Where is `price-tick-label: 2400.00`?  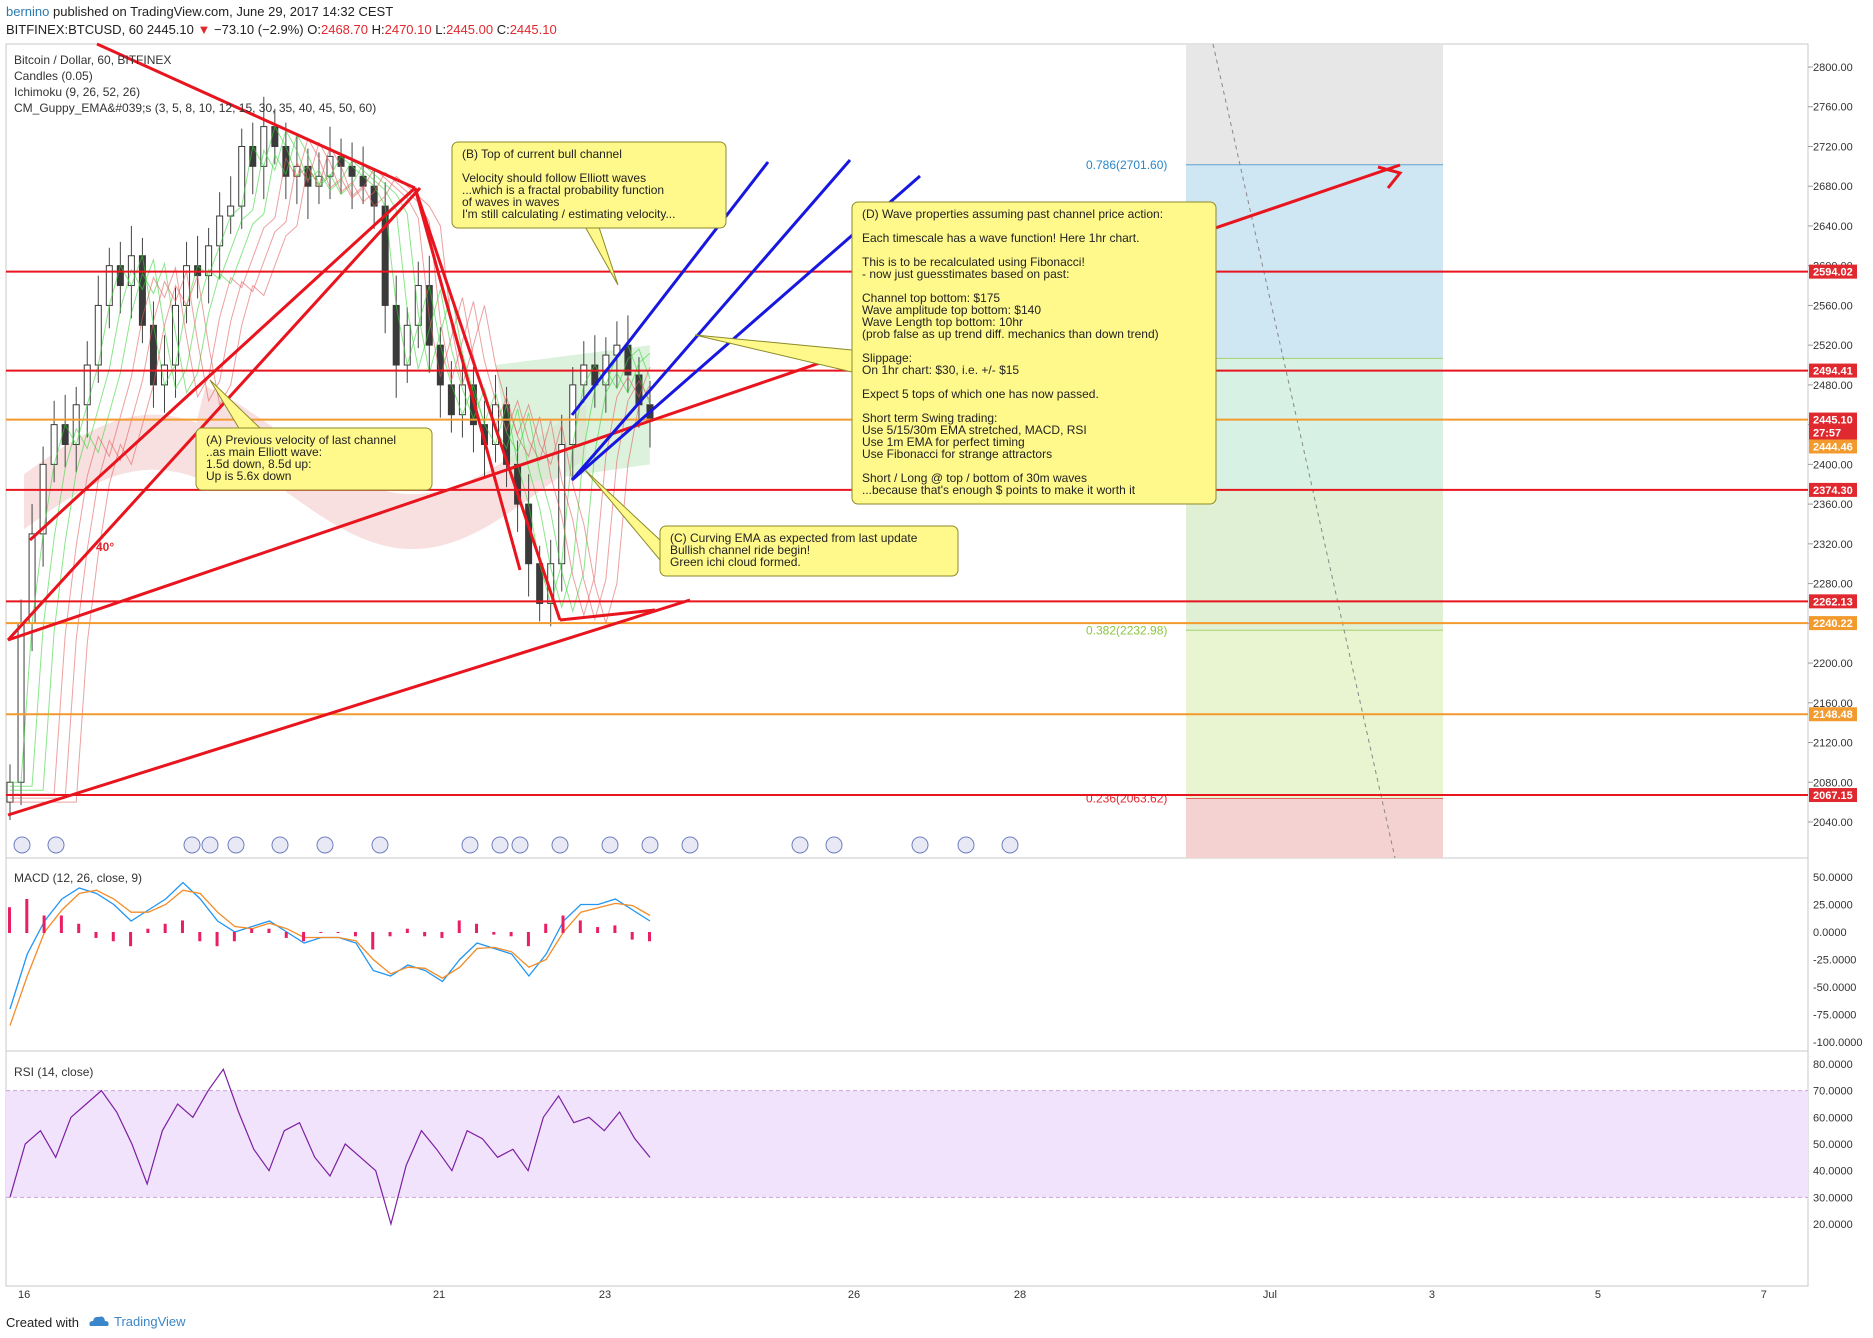
price-tick-label: 2400.00 is located at coordinates (1833, 465).